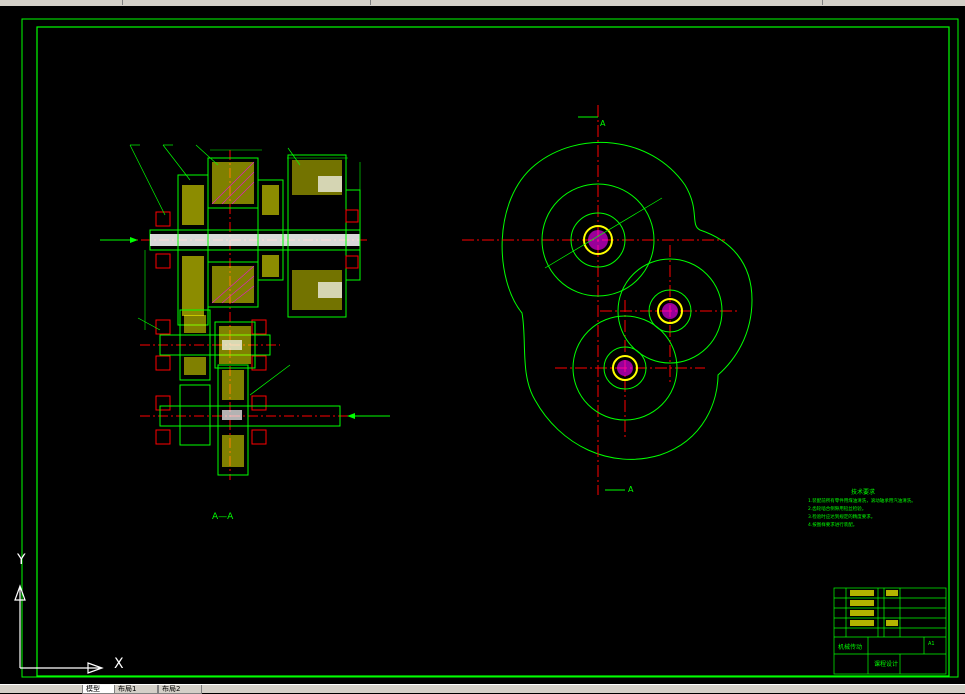  Describe the element at coordinates (931, 644) in the screenshot. I see `title-block-sheet: A1` at that location.